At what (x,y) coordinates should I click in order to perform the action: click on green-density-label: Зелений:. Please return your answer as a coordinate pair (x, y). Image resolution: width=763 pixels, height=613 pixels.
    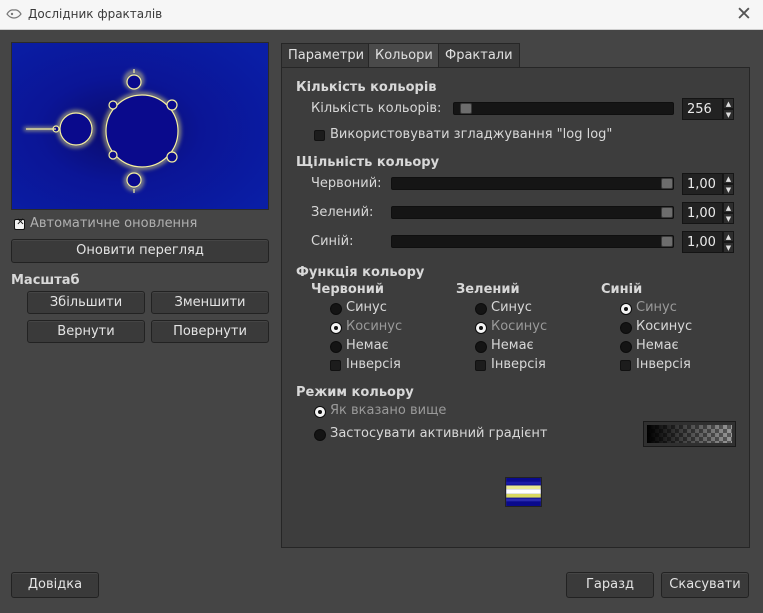
    Looking at the image, I should click on (342, 212).